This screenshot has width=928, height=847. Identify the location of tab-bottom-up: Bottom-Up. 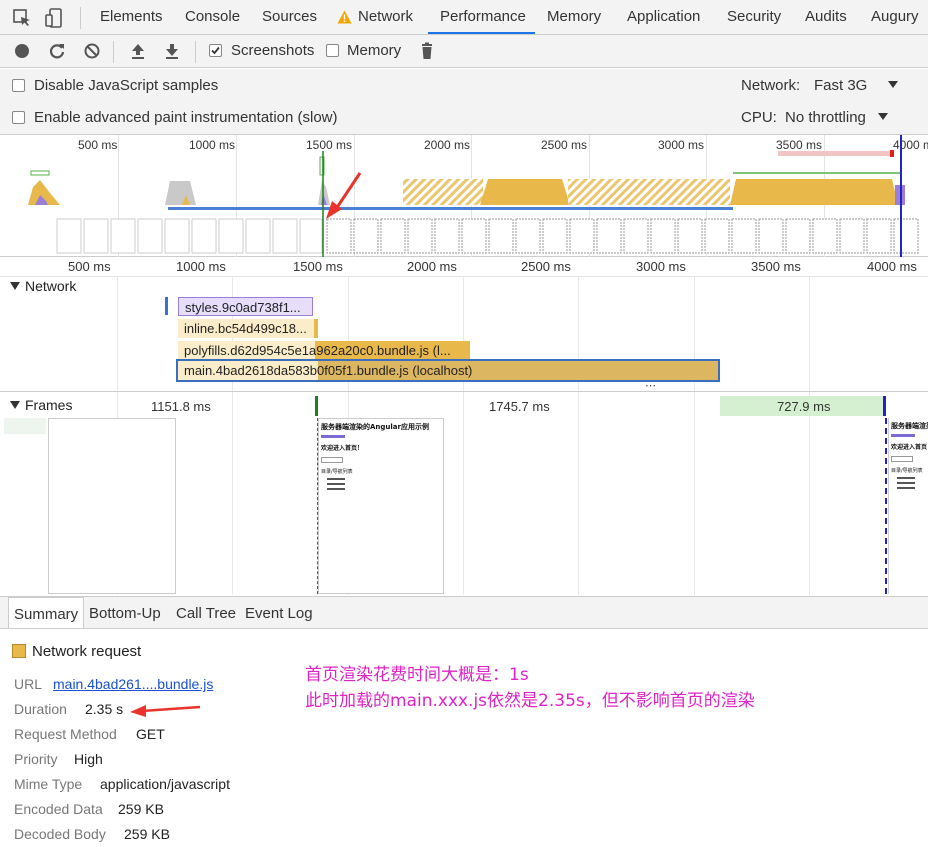
(125, 612).